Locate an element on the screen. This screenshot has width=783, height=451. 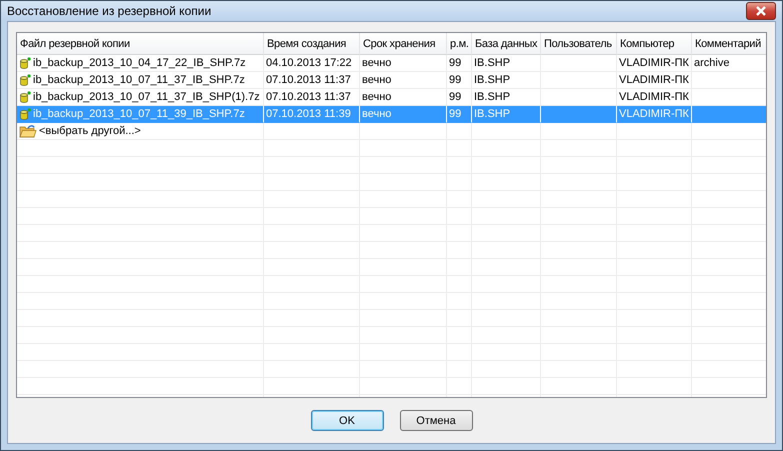
column-header: Компьютер is located at coordinates (654, 44).